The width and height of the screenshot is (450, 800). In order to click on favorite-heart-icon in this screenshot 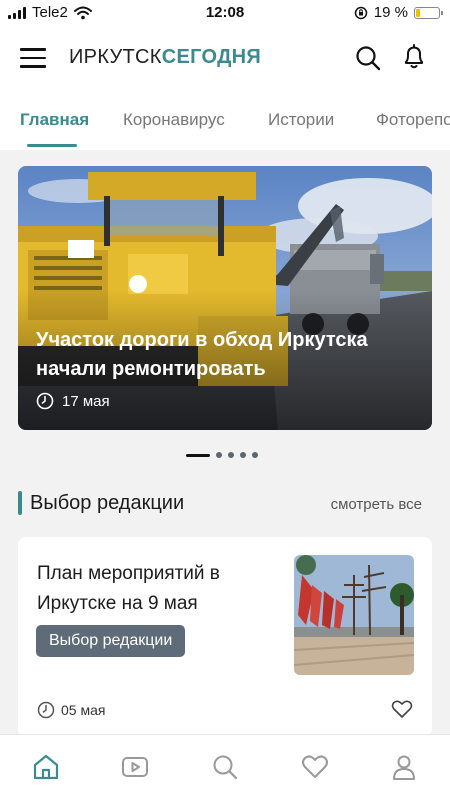, I will do `click(402, 709)`.